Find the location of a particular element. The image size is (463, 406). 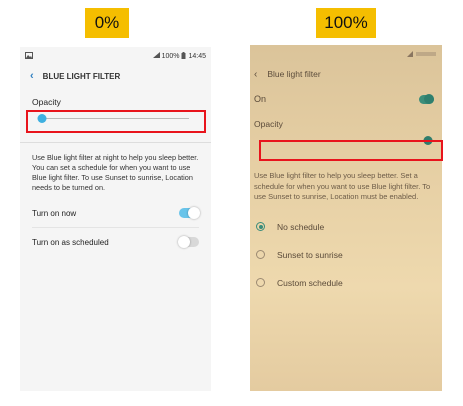

page-title: Blue light filter is located at coordinates (294, 74).